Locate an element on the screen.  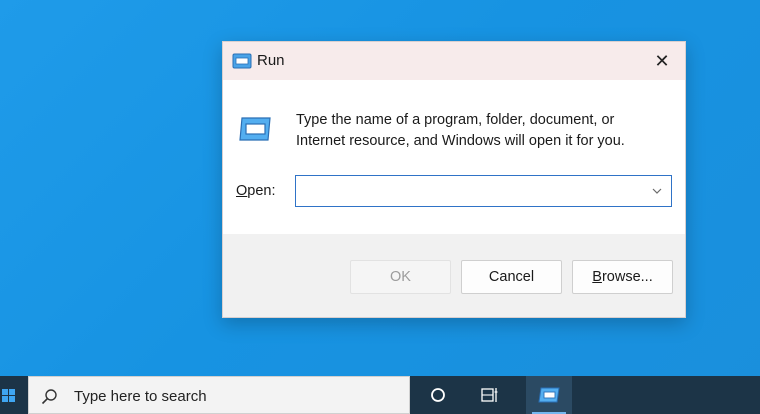
start-button is located at coordinates (9, 395).